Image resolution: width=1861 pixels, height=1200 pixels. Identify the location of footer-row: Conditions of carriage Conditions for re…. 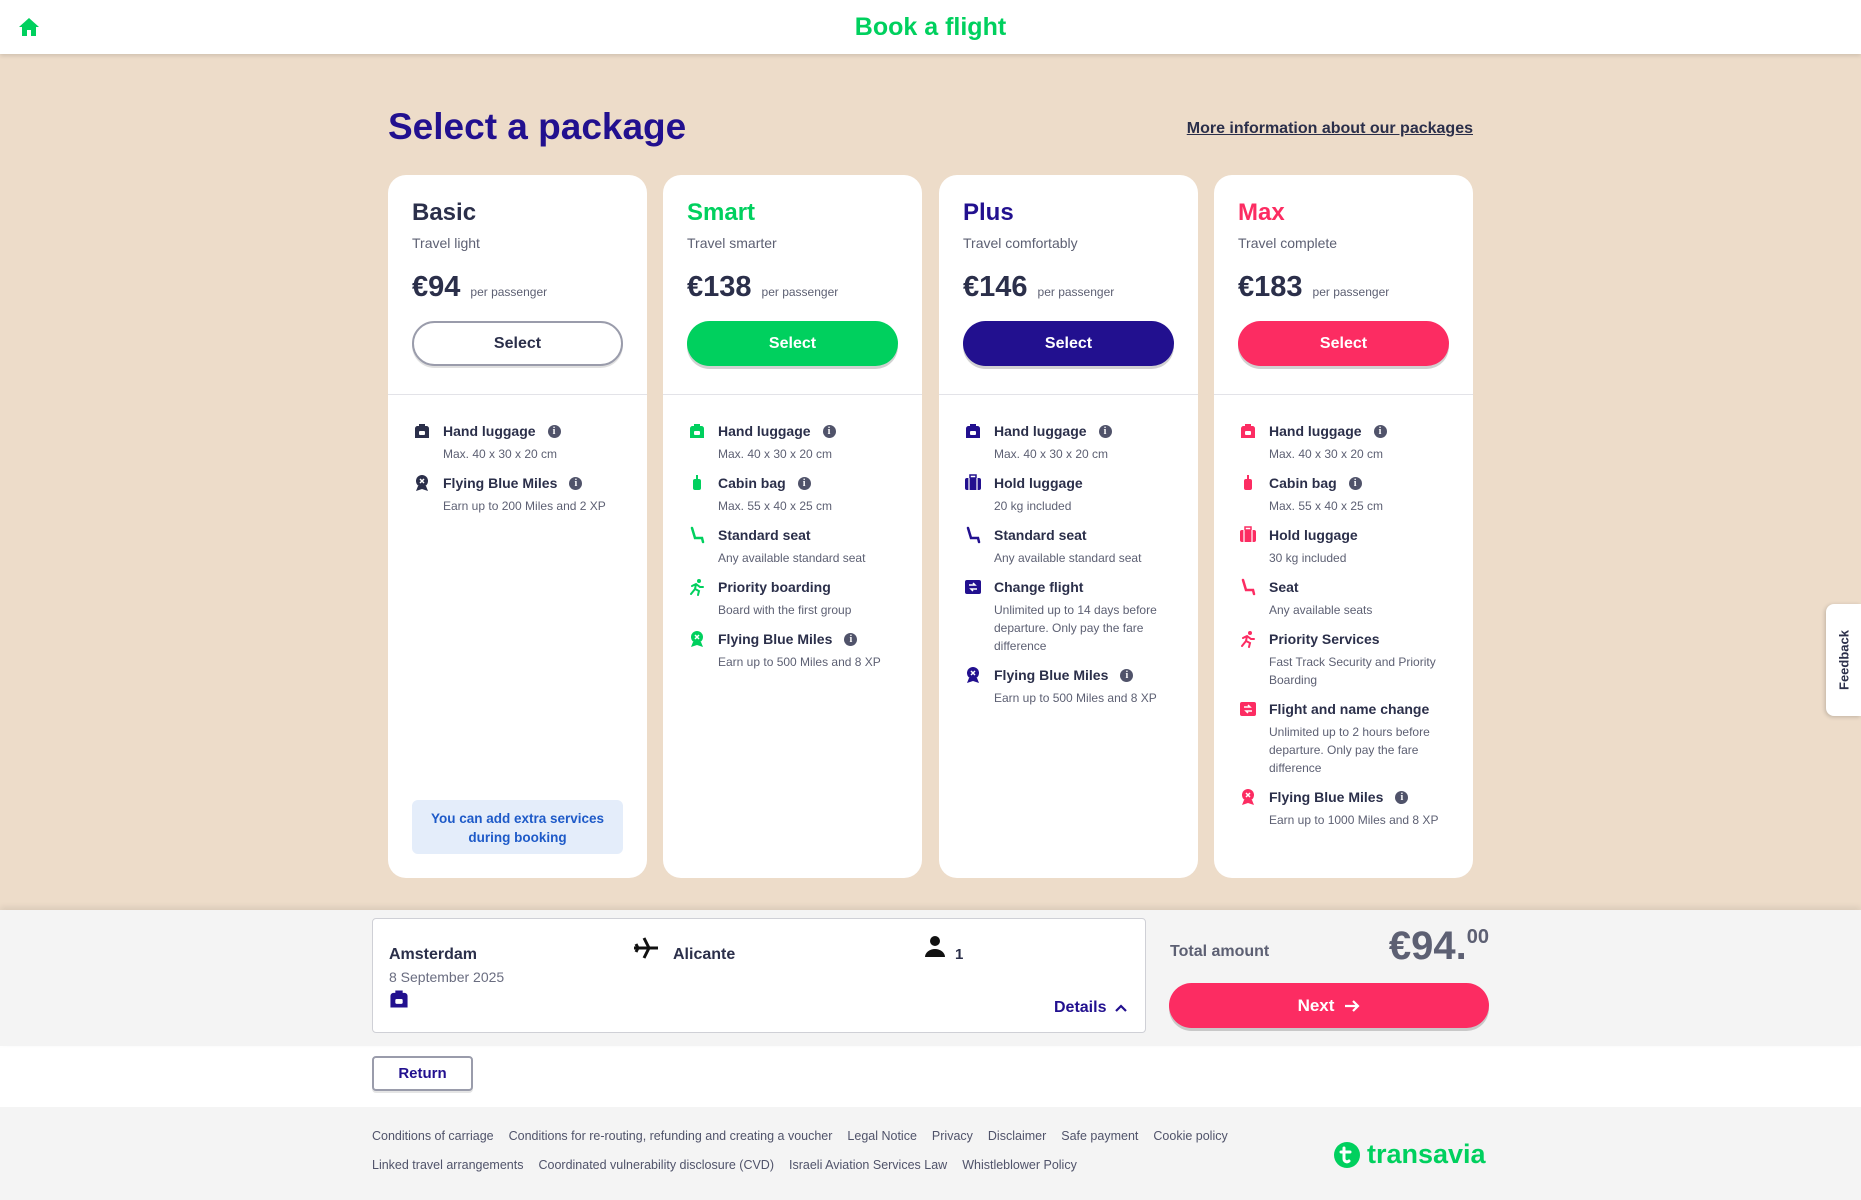
(812, 1136).